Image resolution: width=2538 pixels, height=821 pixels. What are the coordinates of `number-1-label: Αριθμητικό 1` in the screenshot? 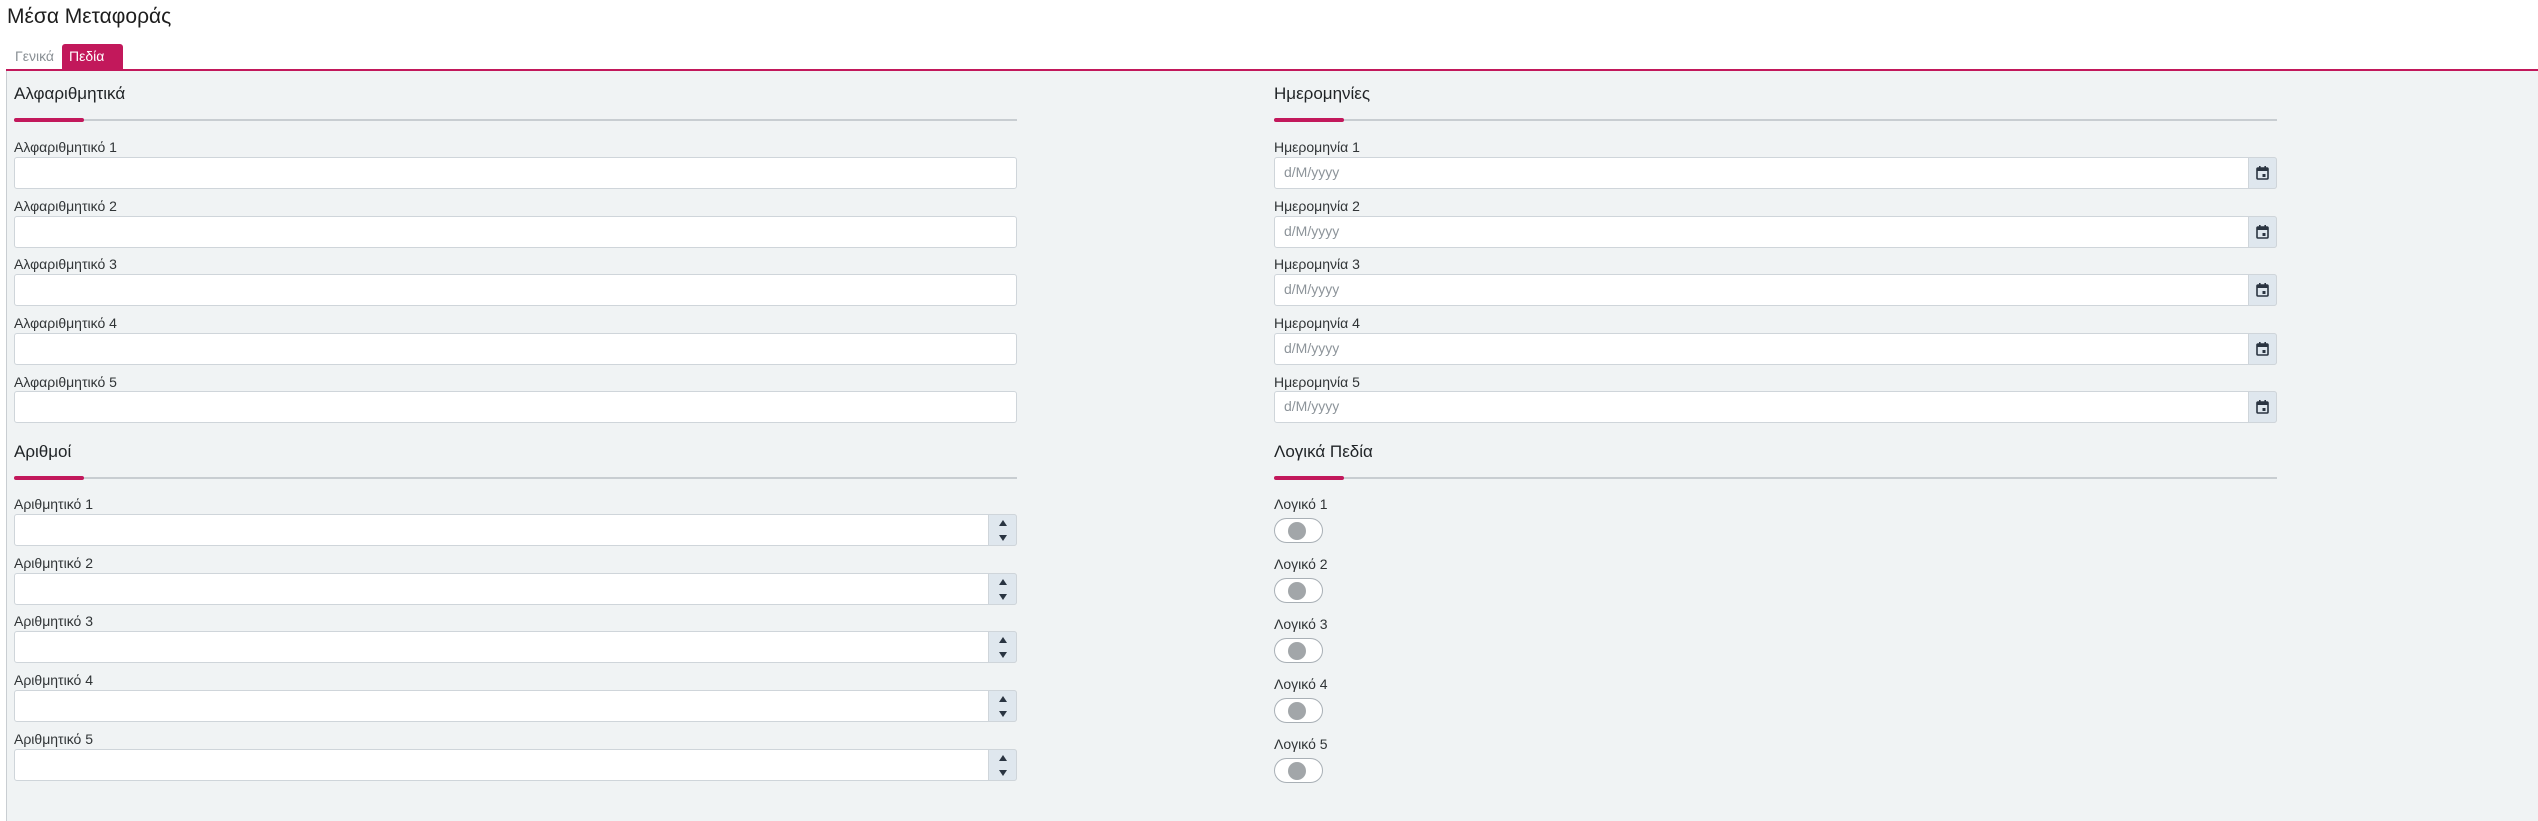 It's located at (53, 504).